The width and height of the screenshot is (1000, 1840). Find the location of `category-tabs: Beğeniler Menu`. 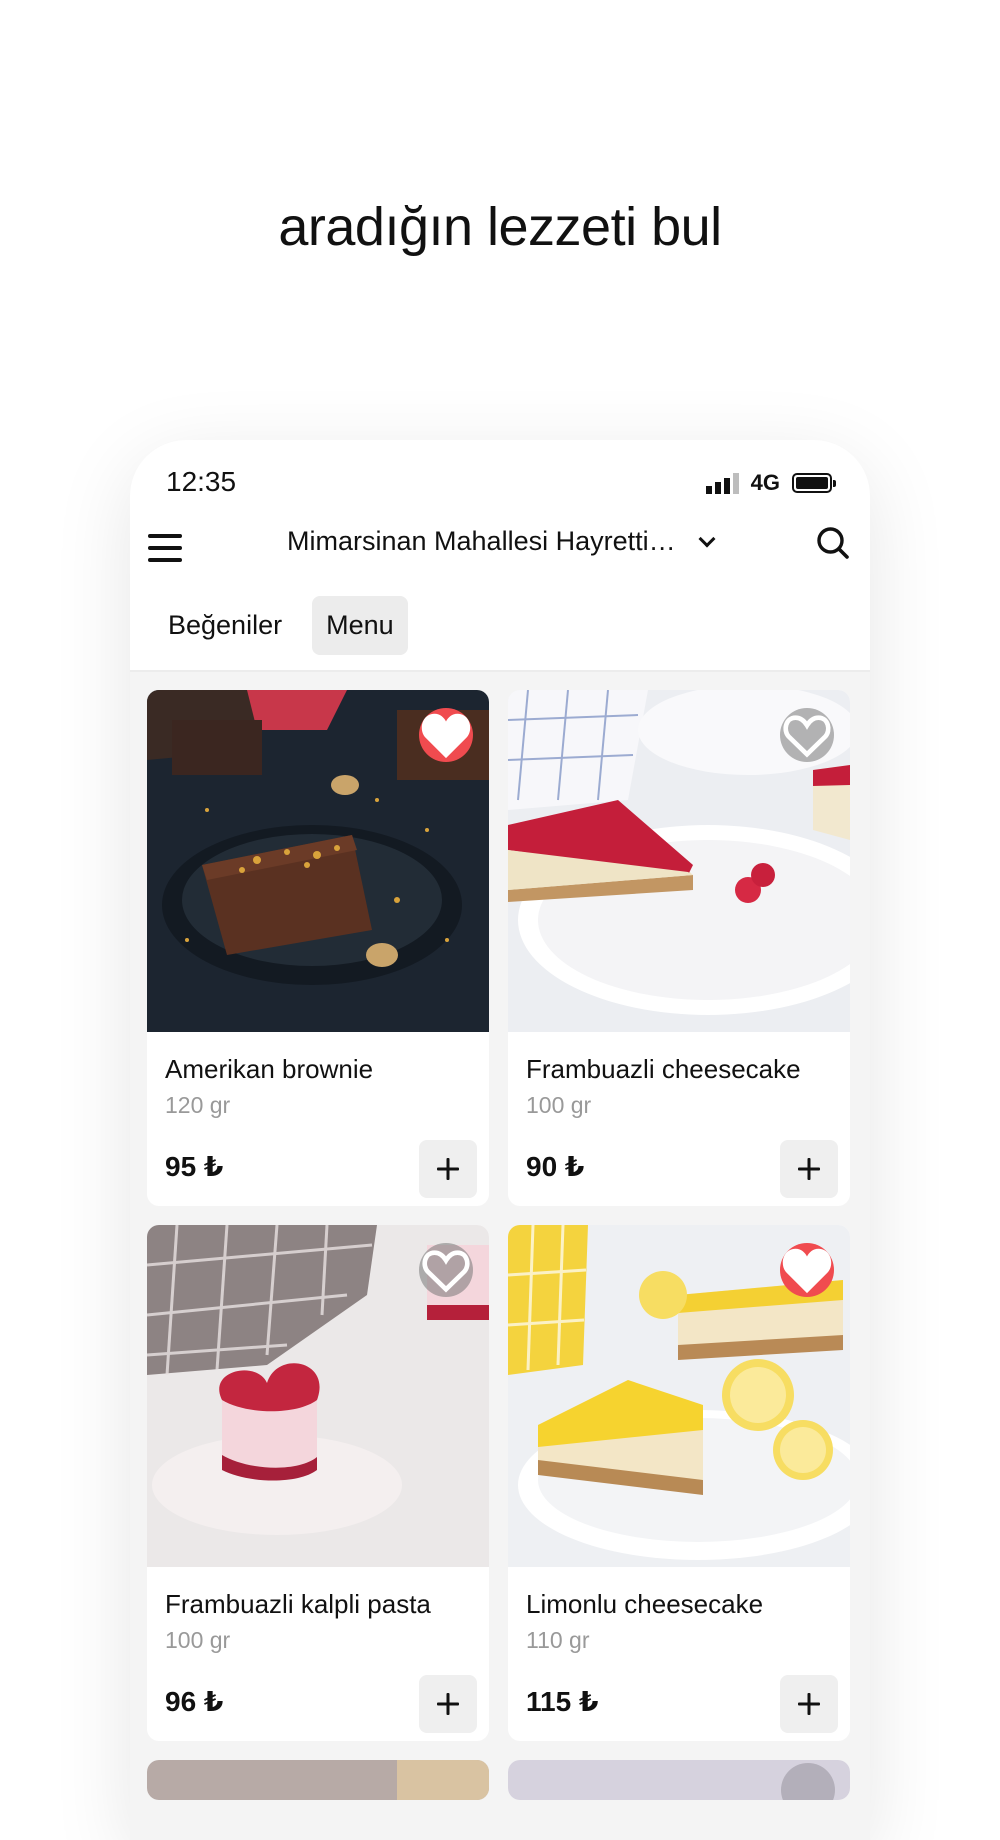

category-tabs: Beğeniler Menu is located at coordinates (281, 625).